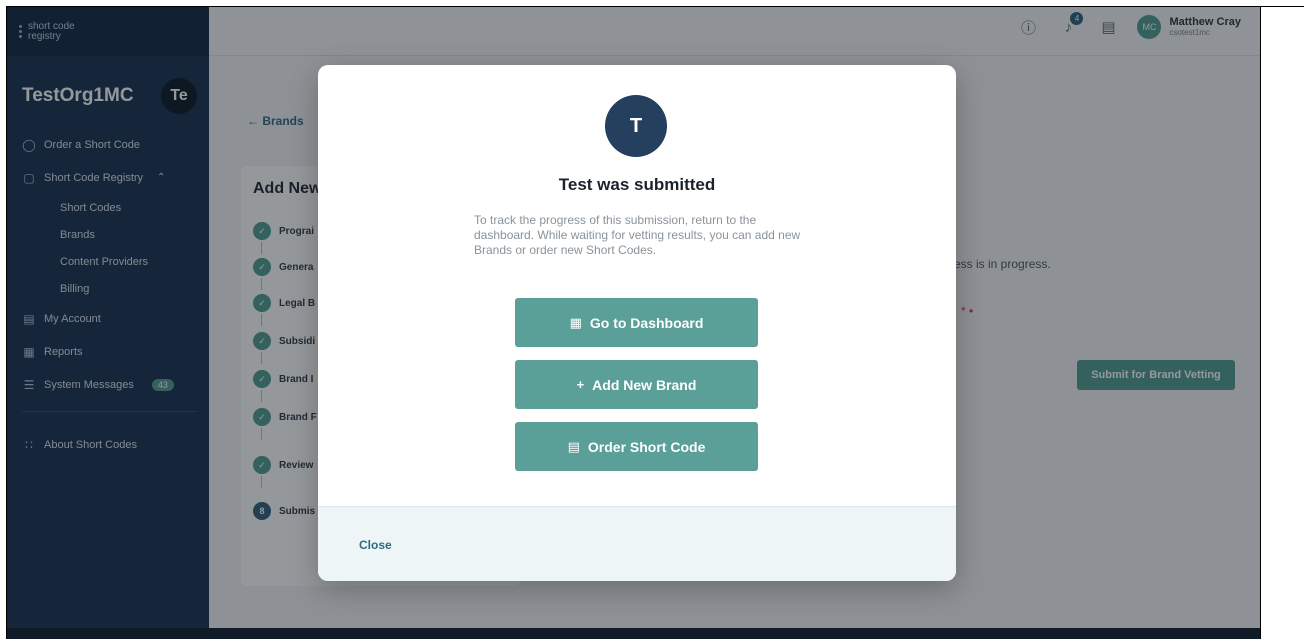  I want to click on order-short-code-button: ▤ Order Short Code, so click(636, 446).